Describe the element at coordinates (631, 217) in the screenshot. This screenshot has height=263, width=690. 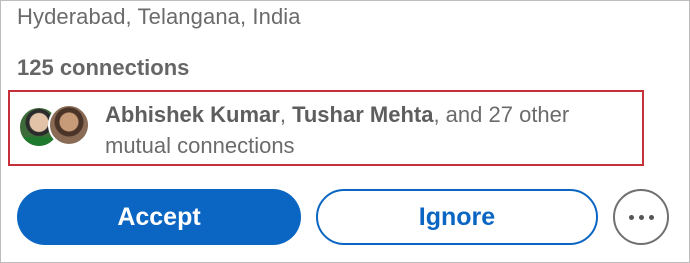
I see `more-horizontal-icon` at that location.